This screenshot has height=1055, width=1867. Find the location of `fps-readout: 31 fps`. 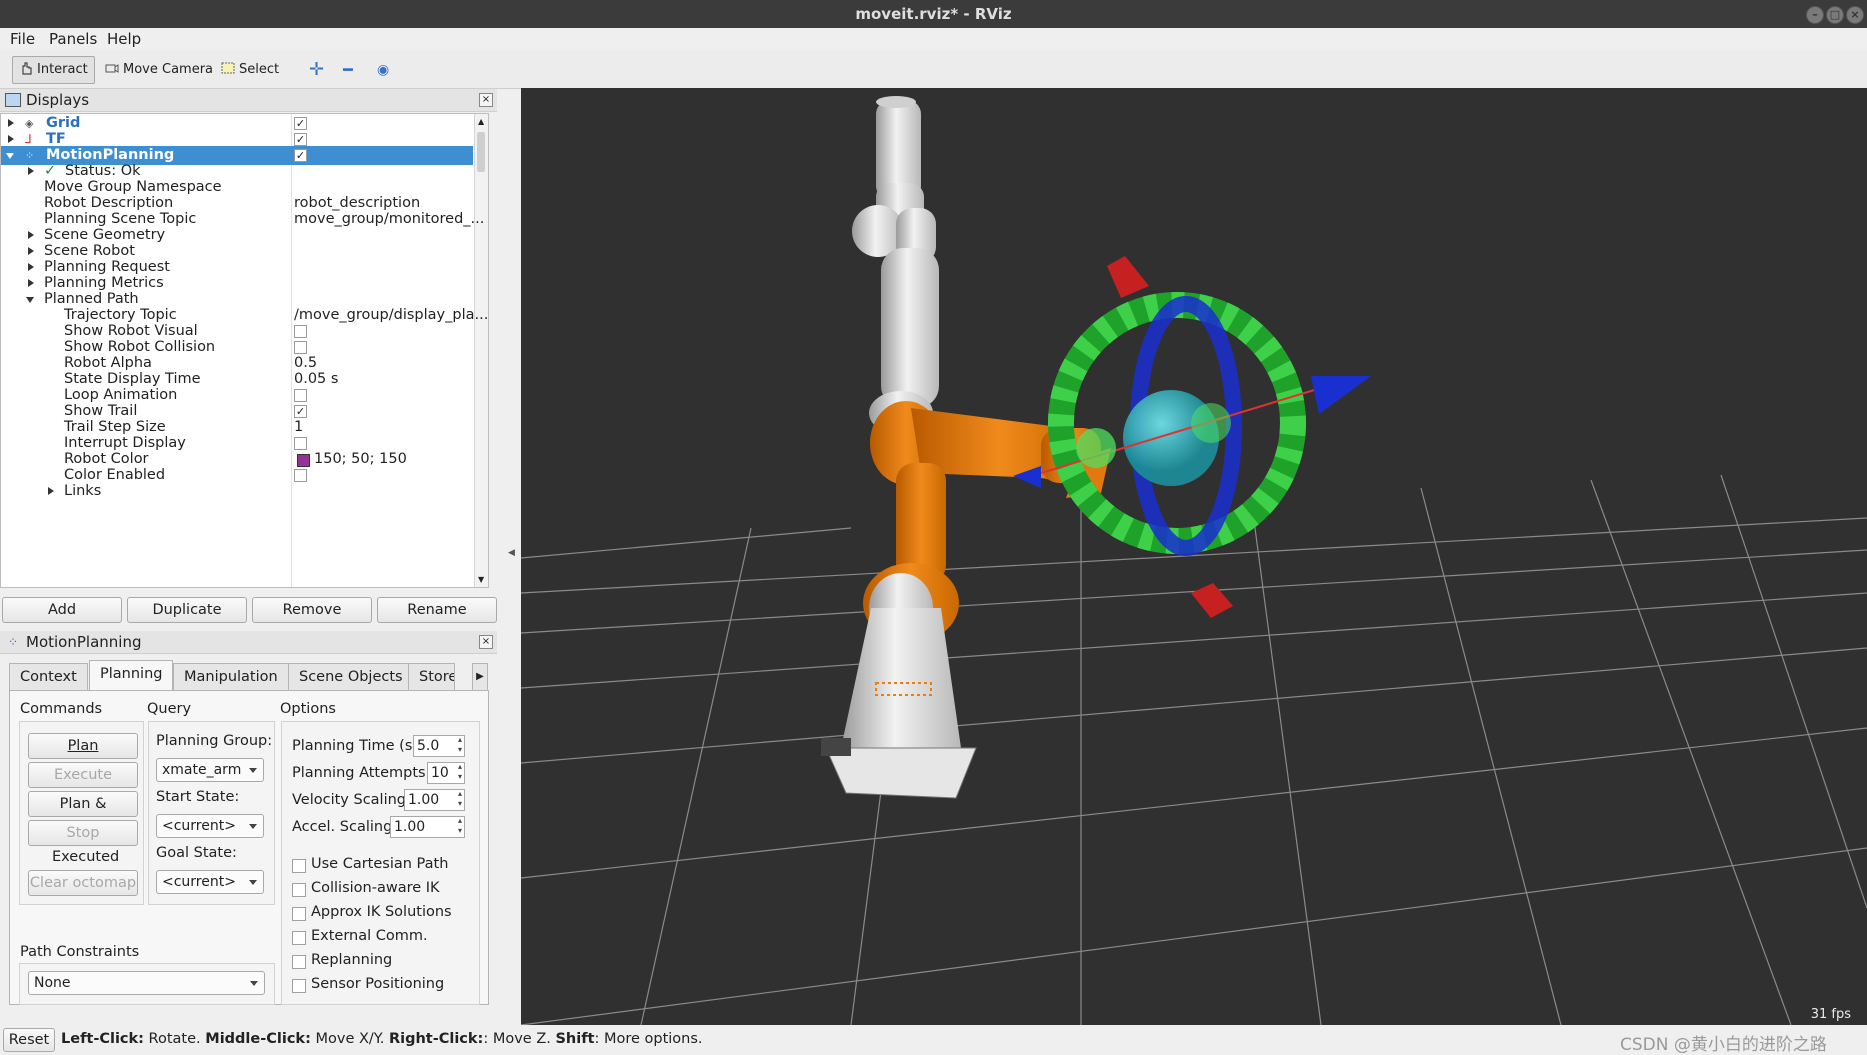

fps-readout: 31 fps is located at coordinates (1831, 1014).